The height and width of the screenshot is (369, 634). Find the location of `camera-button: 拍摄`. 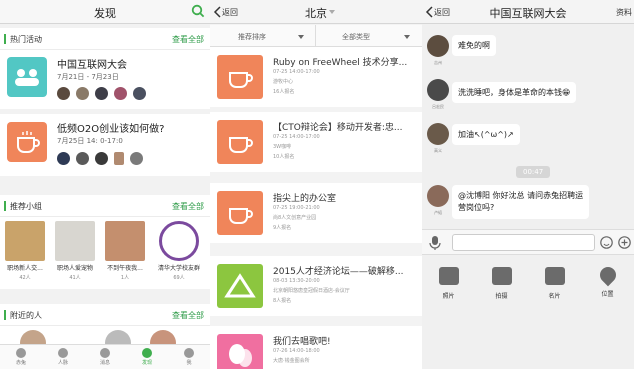

camera-button: 拍摄 is located at coordinates (501, 283).